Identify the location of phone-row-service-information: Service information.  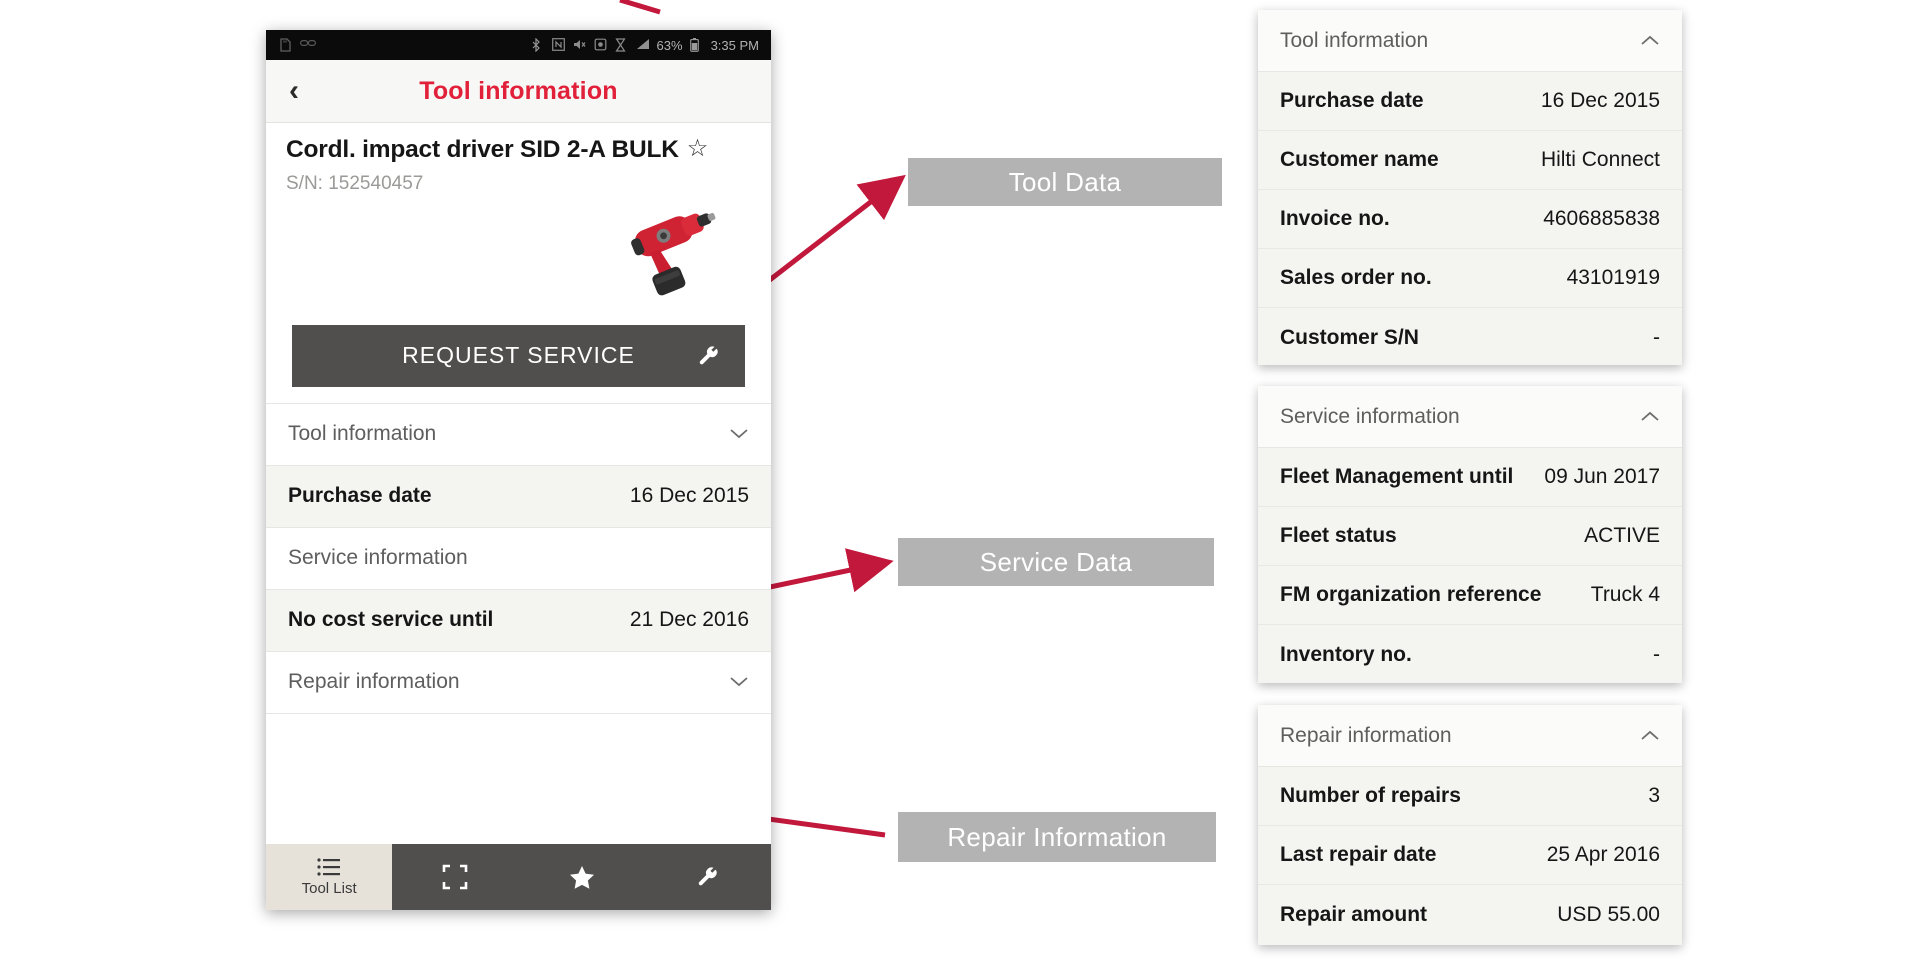
(518, 558).